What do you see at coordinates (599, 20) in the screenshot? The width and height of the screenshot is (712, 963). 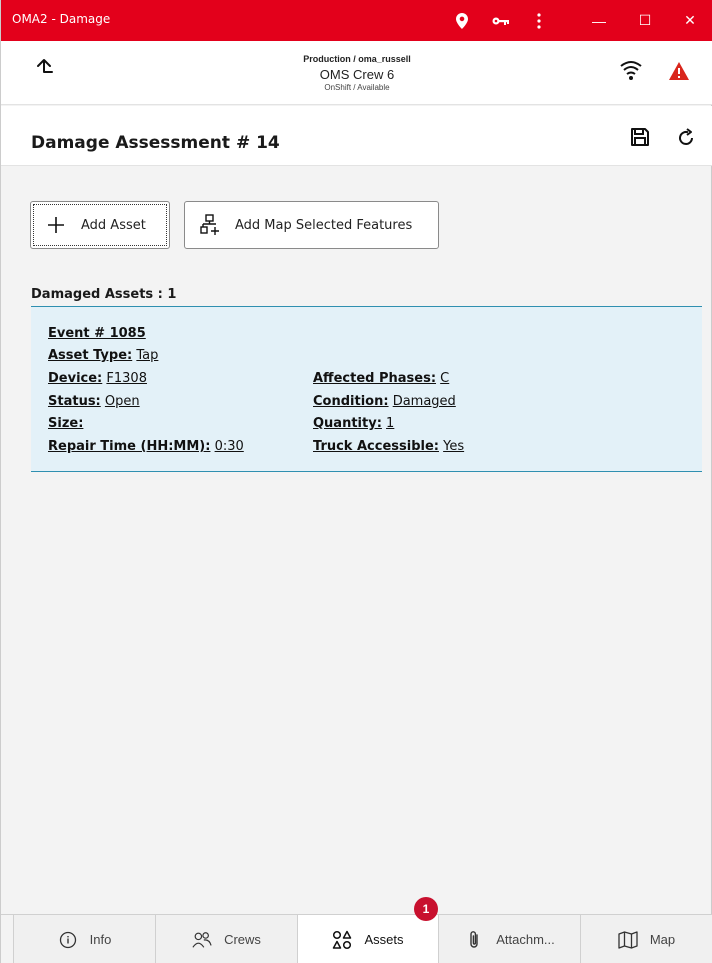 I see `minimize-button: —` at bounding box center [599, 20].